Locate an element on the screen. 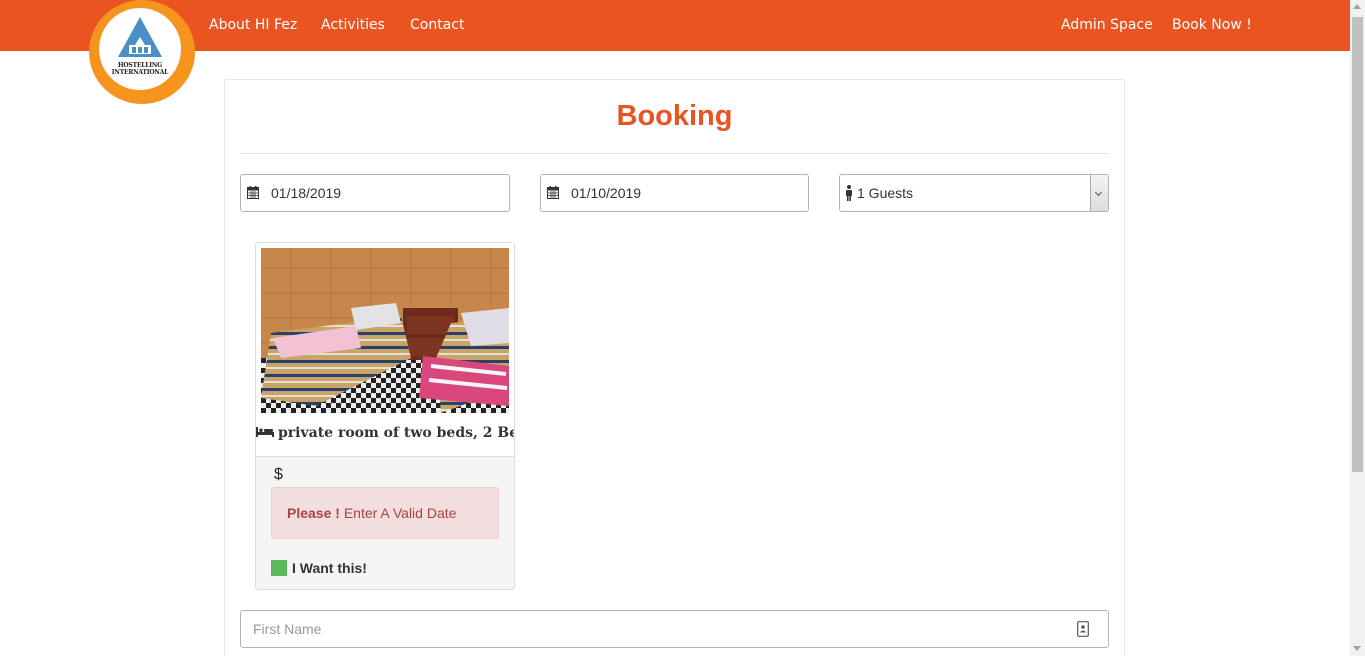 This screenshot has width=1365, height=656. room-photo is located at coordinates (385, 330).